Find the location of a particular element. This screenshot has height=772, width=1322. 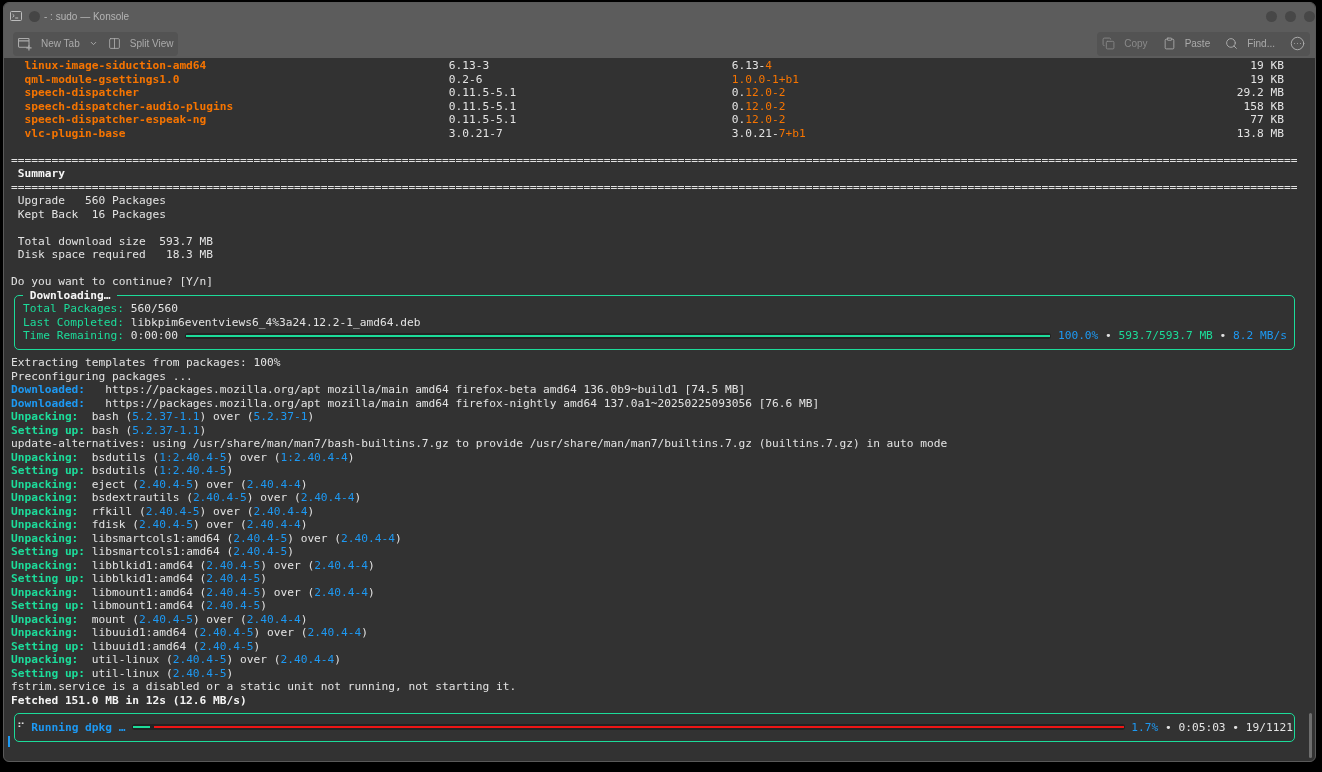

log-line: Unpacking: eject (2.40.4-5) over (2.40.4-4) is located at coordinates (159, 484).